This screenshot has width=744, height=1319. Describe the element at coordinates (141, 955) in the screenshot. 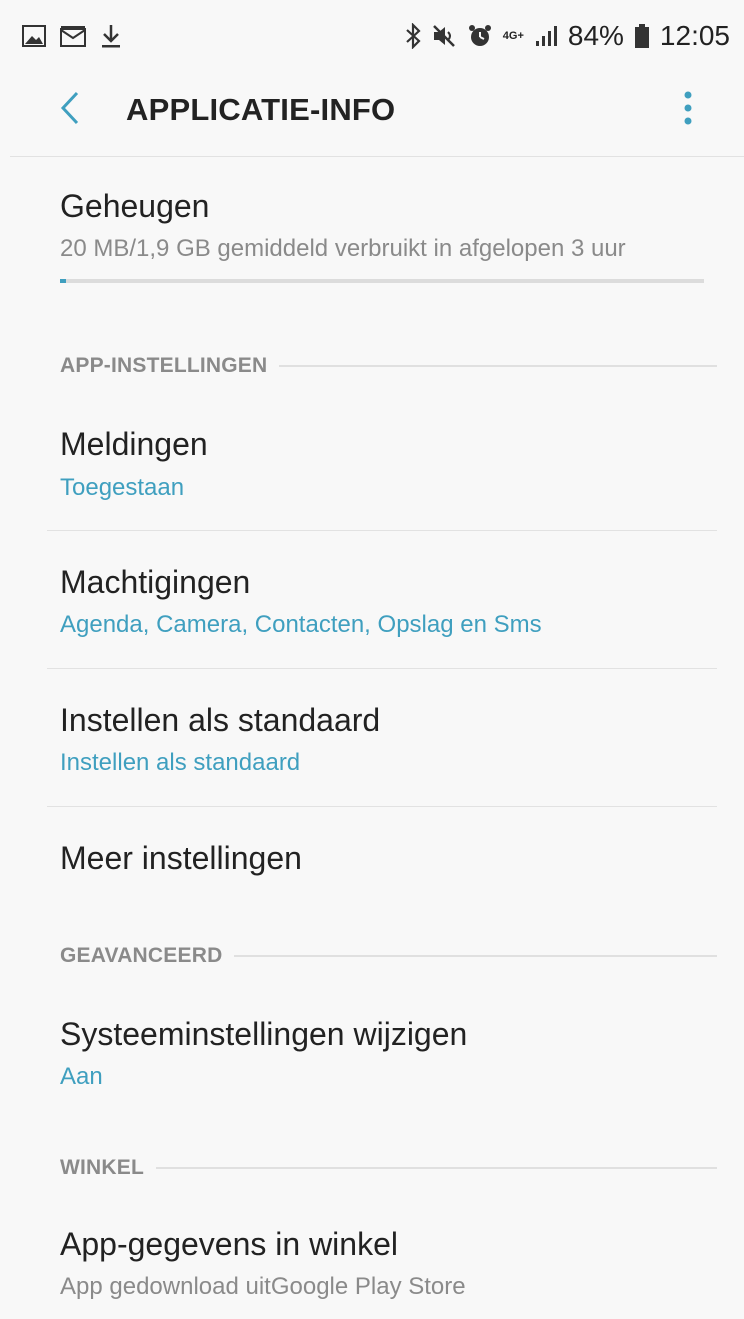

I see `section-label-advanced: GEAVANCEERD` at that location.